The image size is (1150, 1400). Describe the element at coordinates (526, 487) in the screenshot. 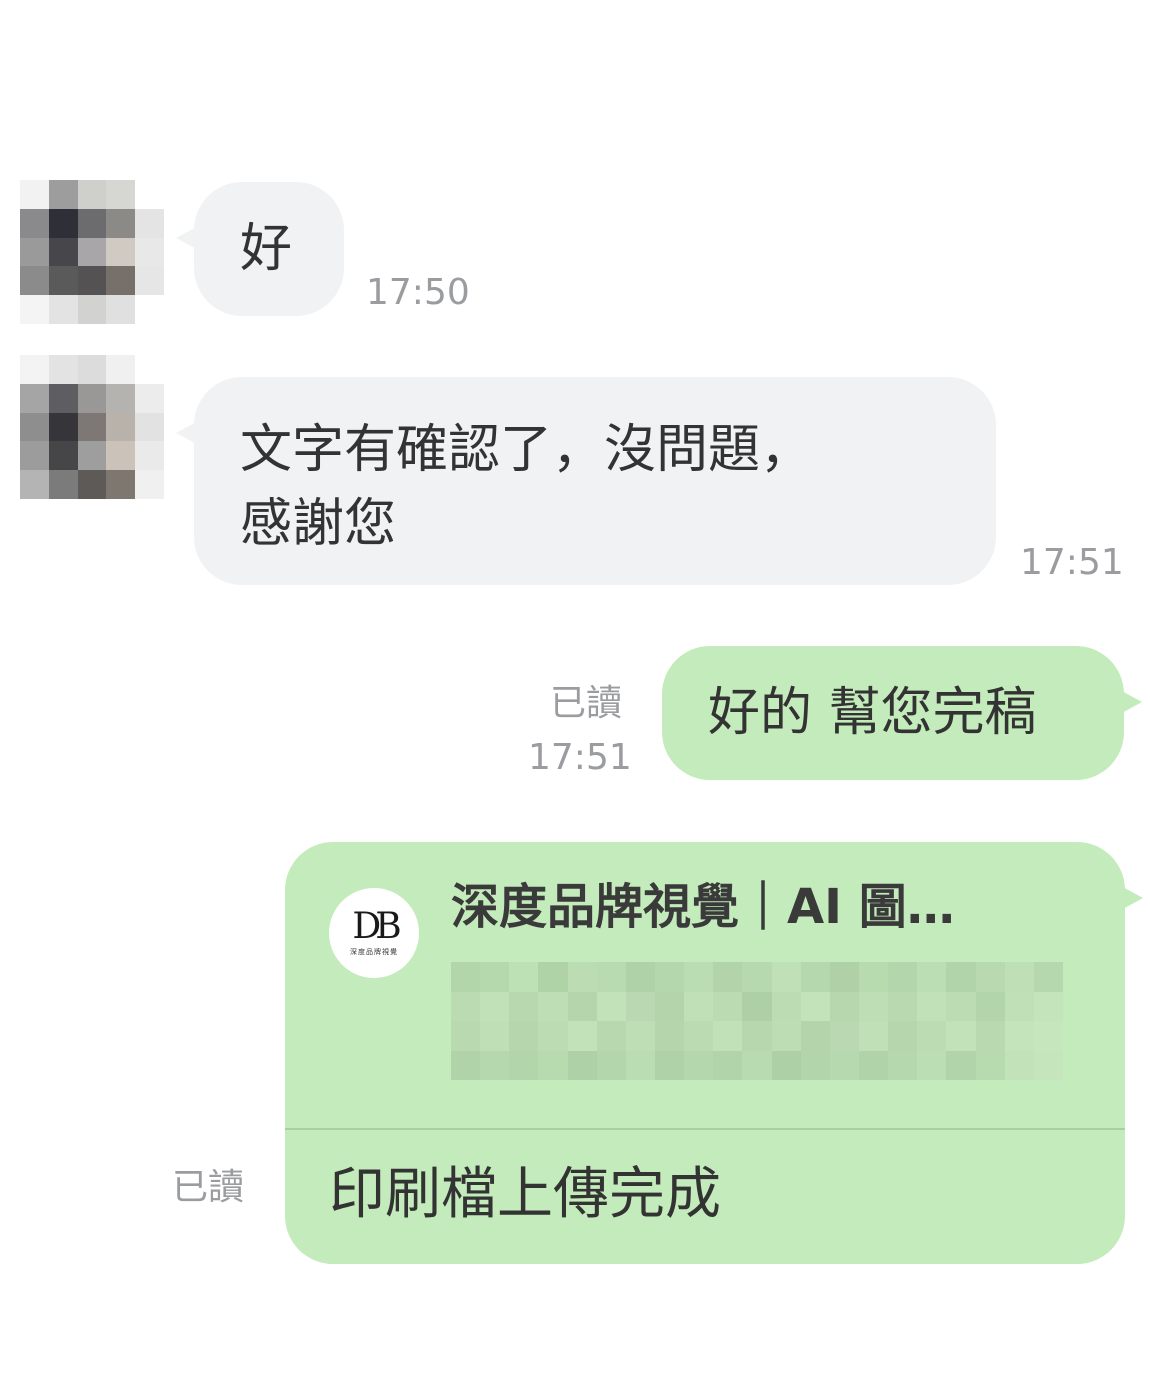

I see `message-text: 文字有確認了，沒問題， 感謝您` at that location.